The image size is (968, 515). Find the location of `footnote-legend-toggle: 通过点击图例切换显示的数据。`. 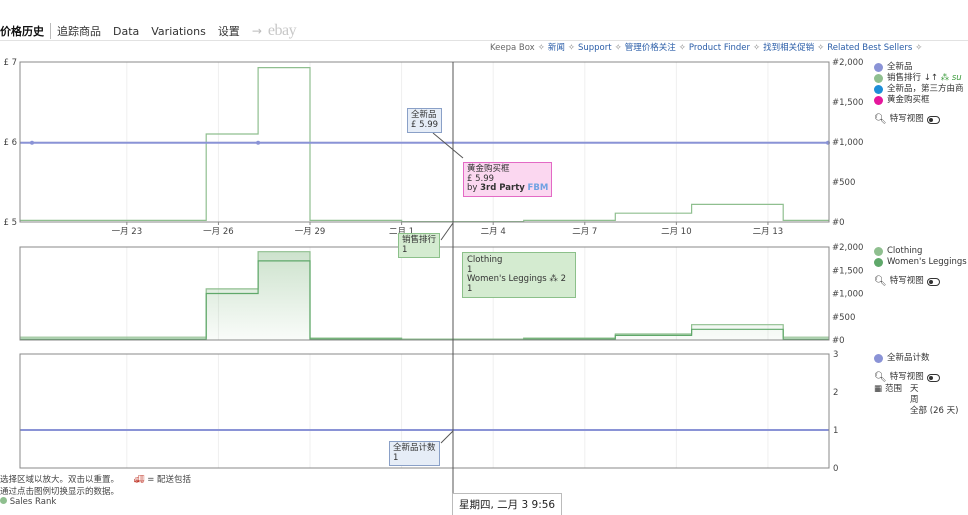

footnote-legend-toggle: 通过点击图例切换显示的数据。 is located at coordinates (60, 492).